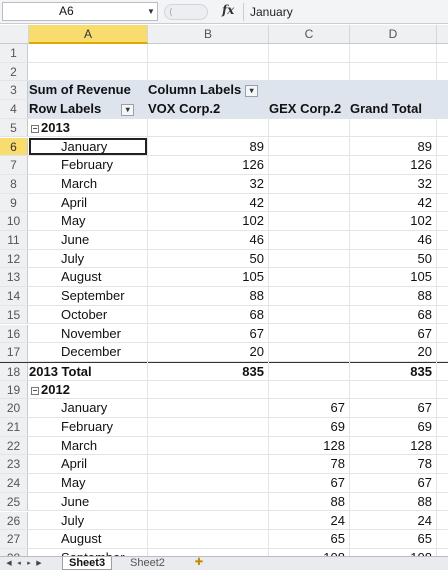 This screenshot has height=570, width=448. What do you see at coordinates (252, 91) in the screenshot?
I see `filter-dropdown-icon: ▾` at bounding box center [252, 91].